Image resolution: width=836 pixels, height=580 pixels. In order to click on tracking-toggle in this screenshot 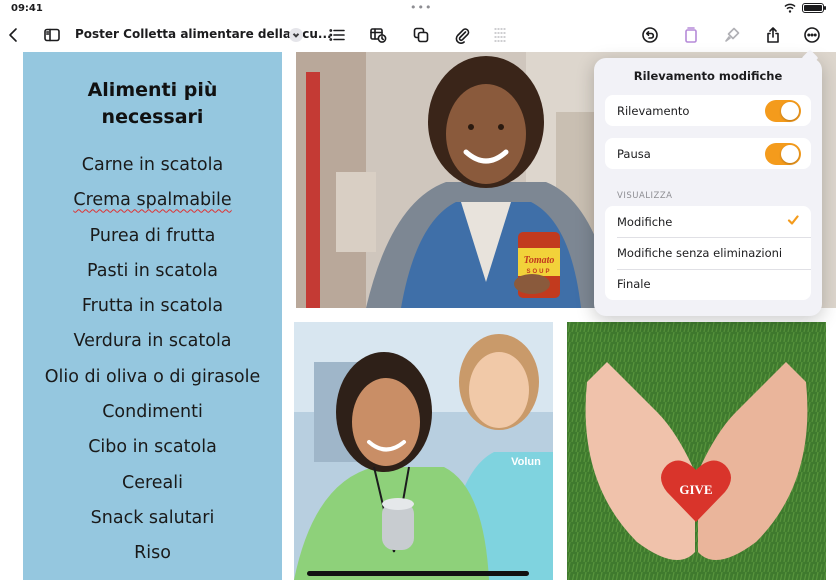, I will do `click(783, 110)`.